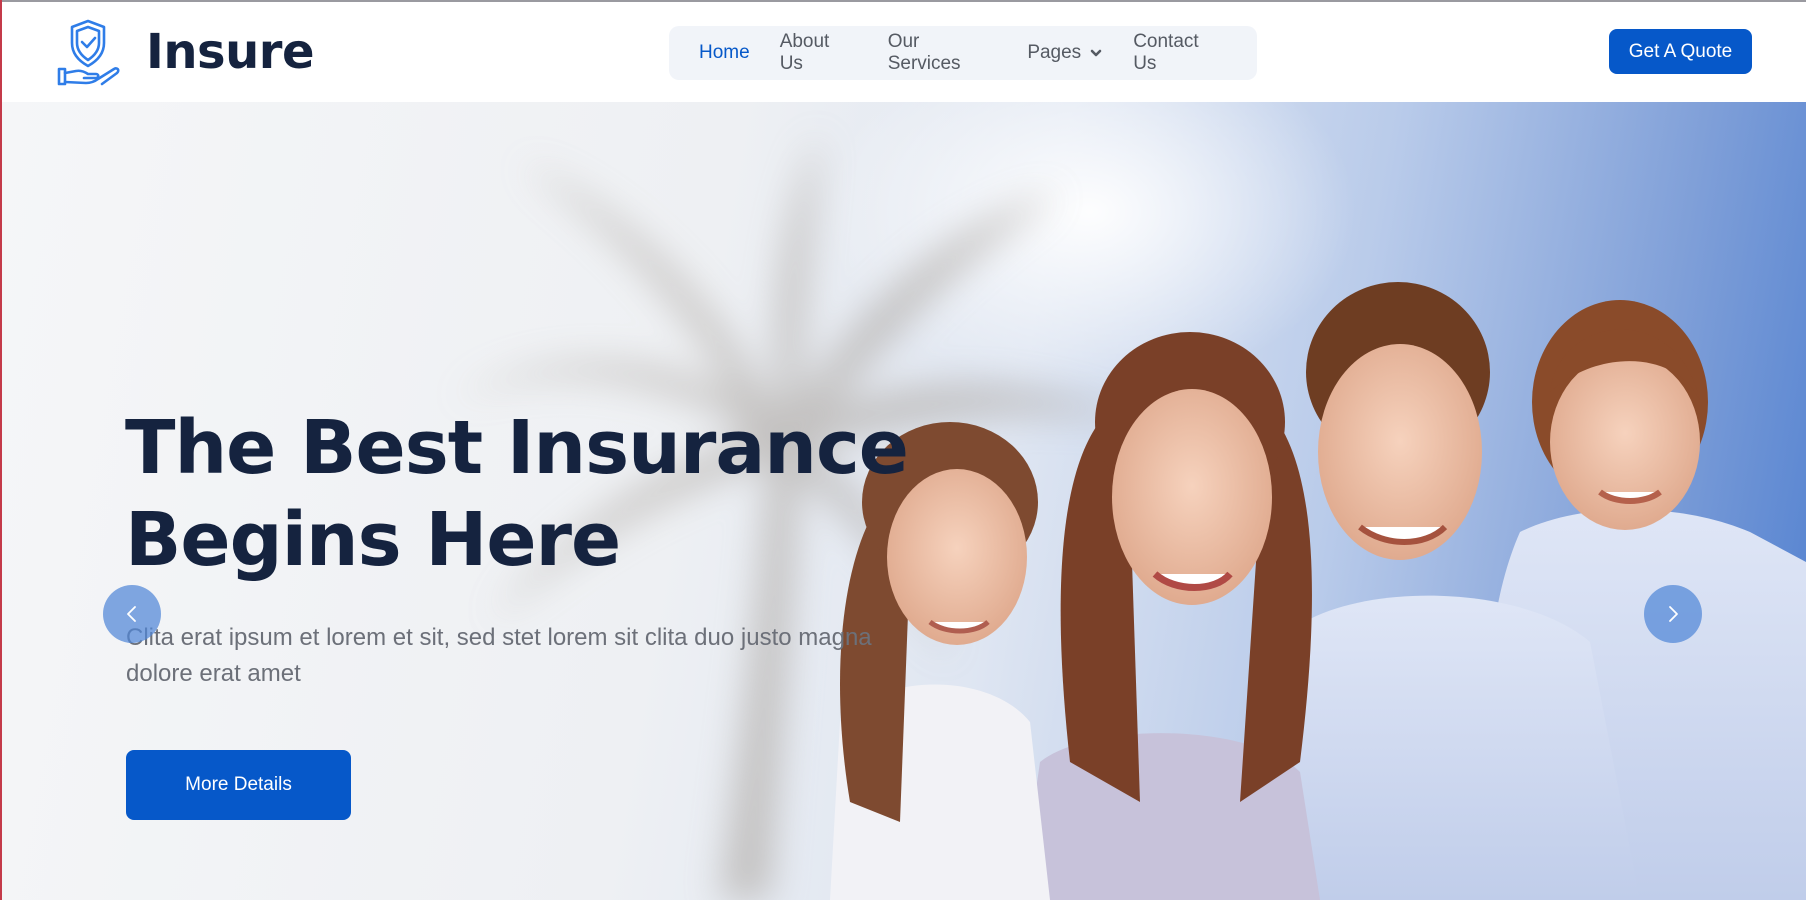 This screenshot has height=900, width=1806. I want to click on nav-item-pages: Pages, so click(1065, 53).